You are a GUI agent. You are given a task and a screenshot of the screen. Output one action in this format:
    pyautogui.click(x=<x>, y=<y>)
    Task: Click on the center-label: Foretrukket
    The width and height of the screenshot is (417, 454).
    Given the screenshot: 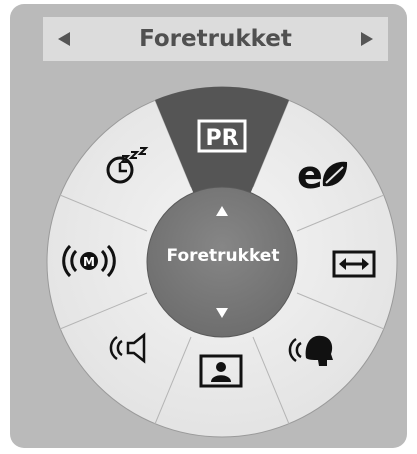 What is the action you would take?
    pyautogui.click(x=223, y=256)
    